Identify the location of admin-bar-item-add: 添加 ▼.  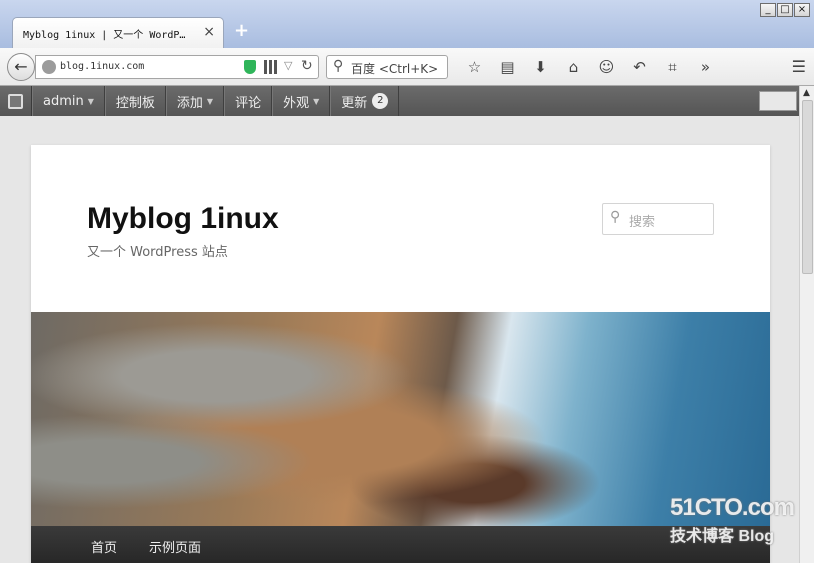
(195, 101).